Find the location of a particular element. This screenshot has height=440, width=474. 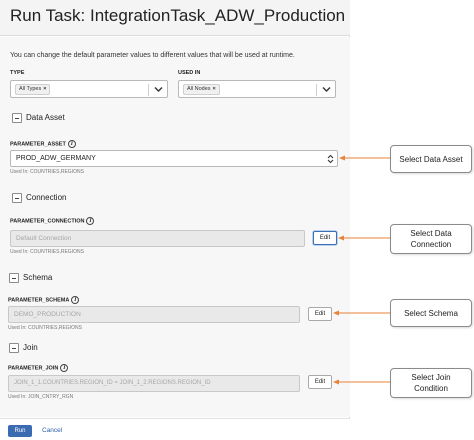

join-section-title: Join is located at coordinates (30, 347).